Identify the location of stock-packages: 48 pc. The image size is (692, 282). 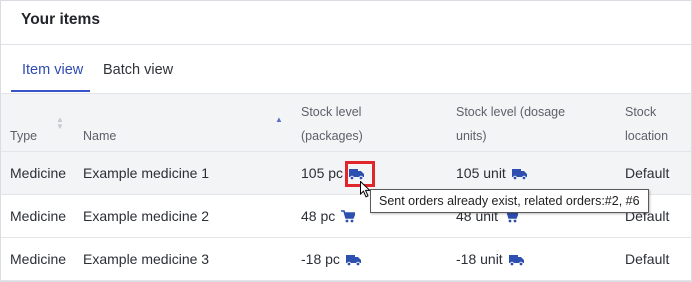
(328, 216).